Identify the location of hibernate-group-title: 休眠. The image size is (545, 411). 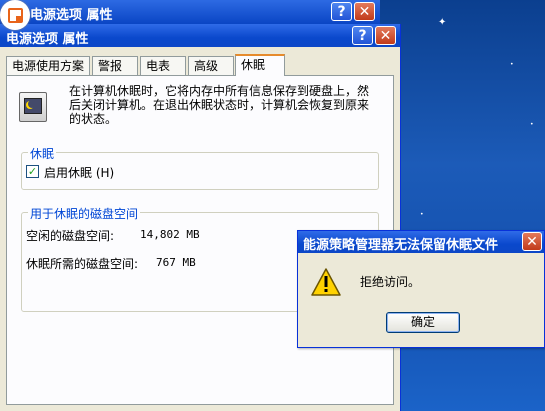
(42, 153).